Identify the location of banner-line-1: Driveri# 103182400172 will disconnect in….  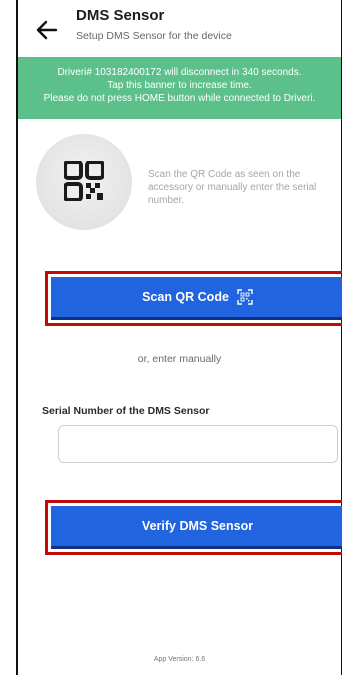
(179, 72).